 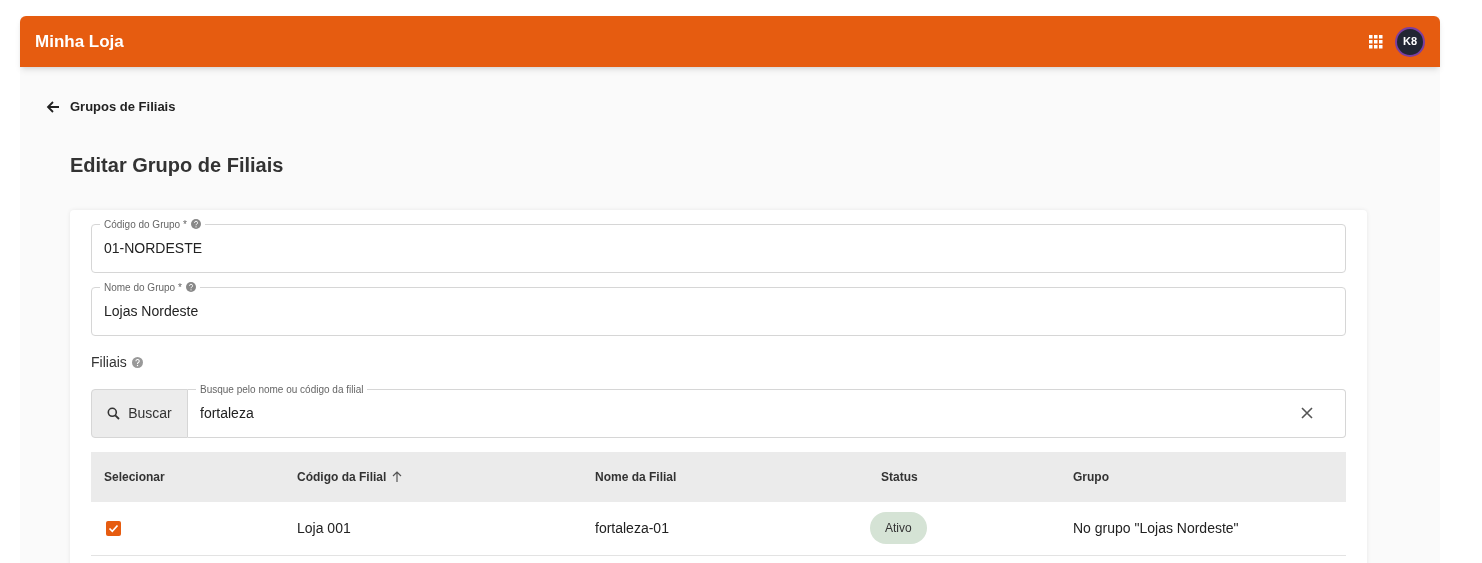 What do you see at coordinates (53, 106) in the screenshot?
I see `back-arrow-icon` at bounding box center [53, 106].